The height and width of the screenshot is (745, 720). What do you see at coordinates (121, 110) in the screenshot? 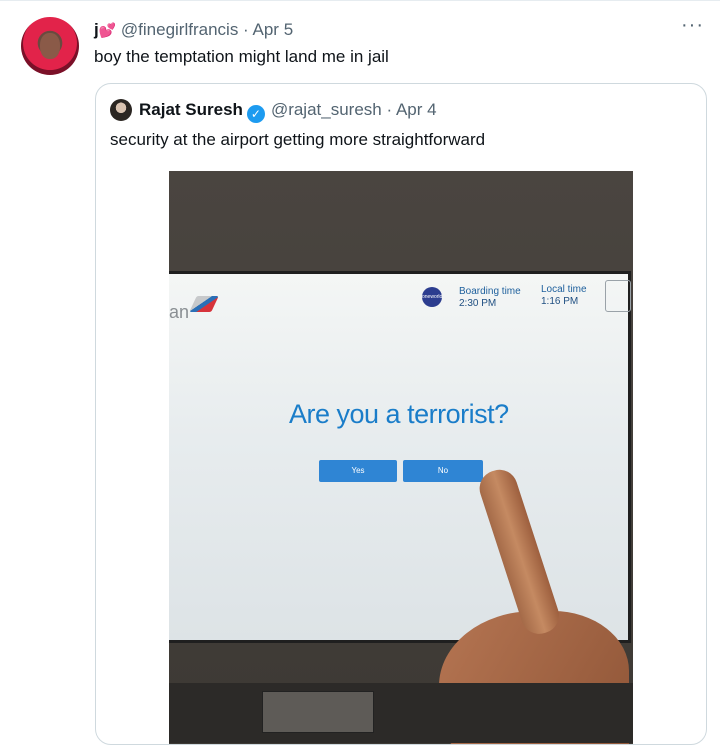
I see `quoted-avatar` at bounding box center [121, 110].